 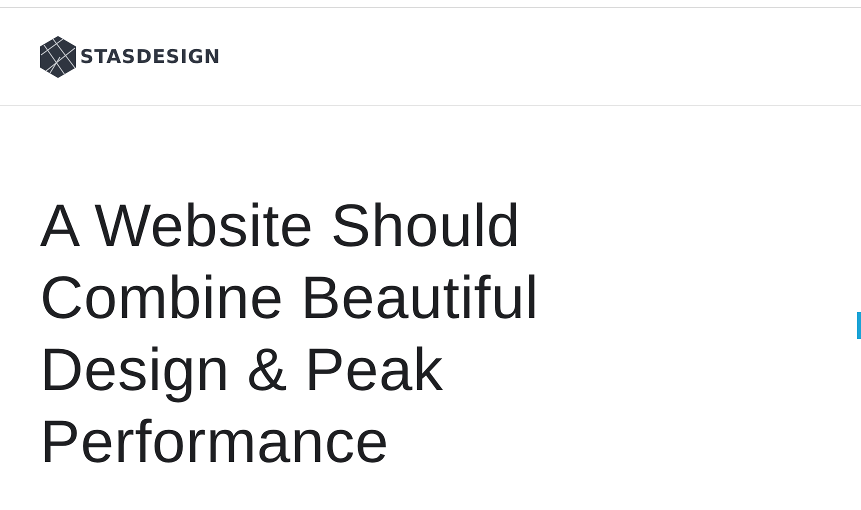 What do you see at coordinates (58, 56) in the screenshot?
I see `hexagon-logo-icon` at bounding box center [58, 56].